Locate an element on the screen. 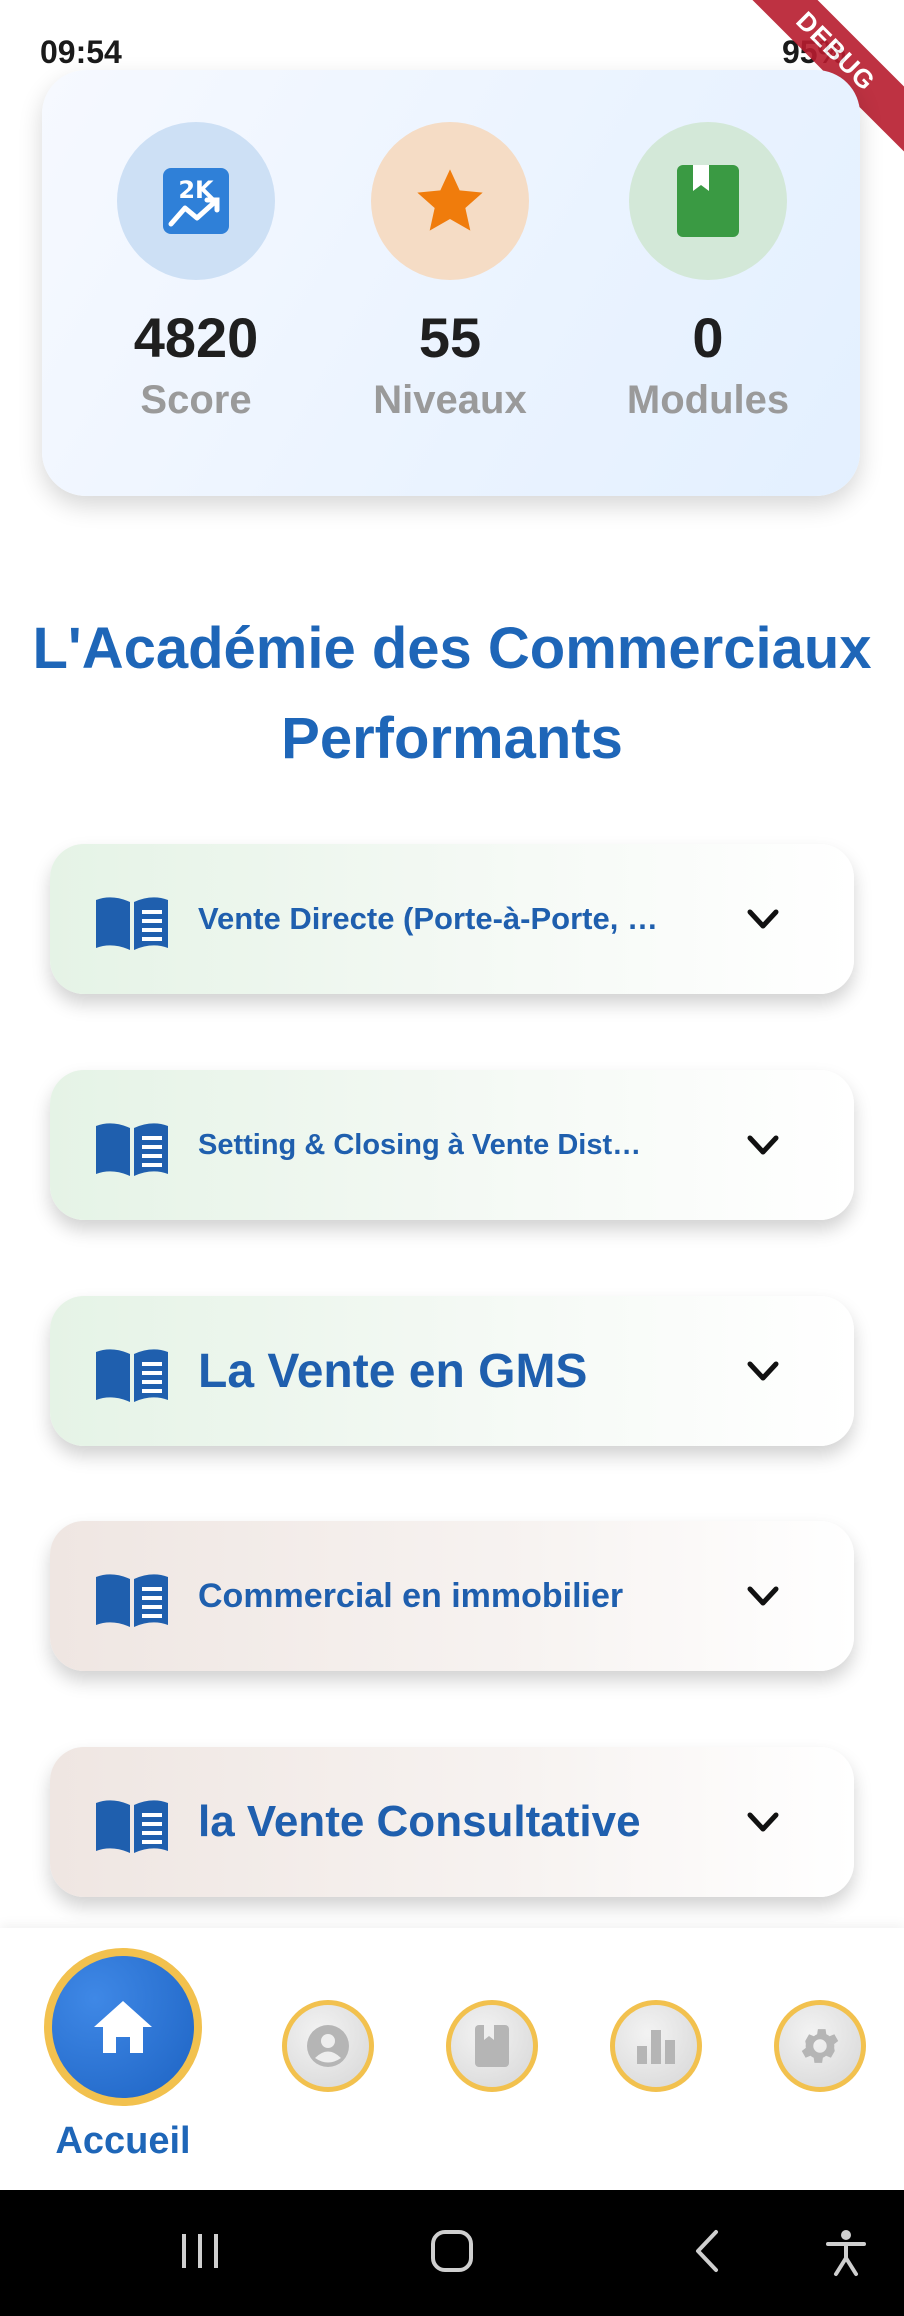 This screenshot has width=904, height=2316. bar-chart-icon is located at coordinates (656, 2047).